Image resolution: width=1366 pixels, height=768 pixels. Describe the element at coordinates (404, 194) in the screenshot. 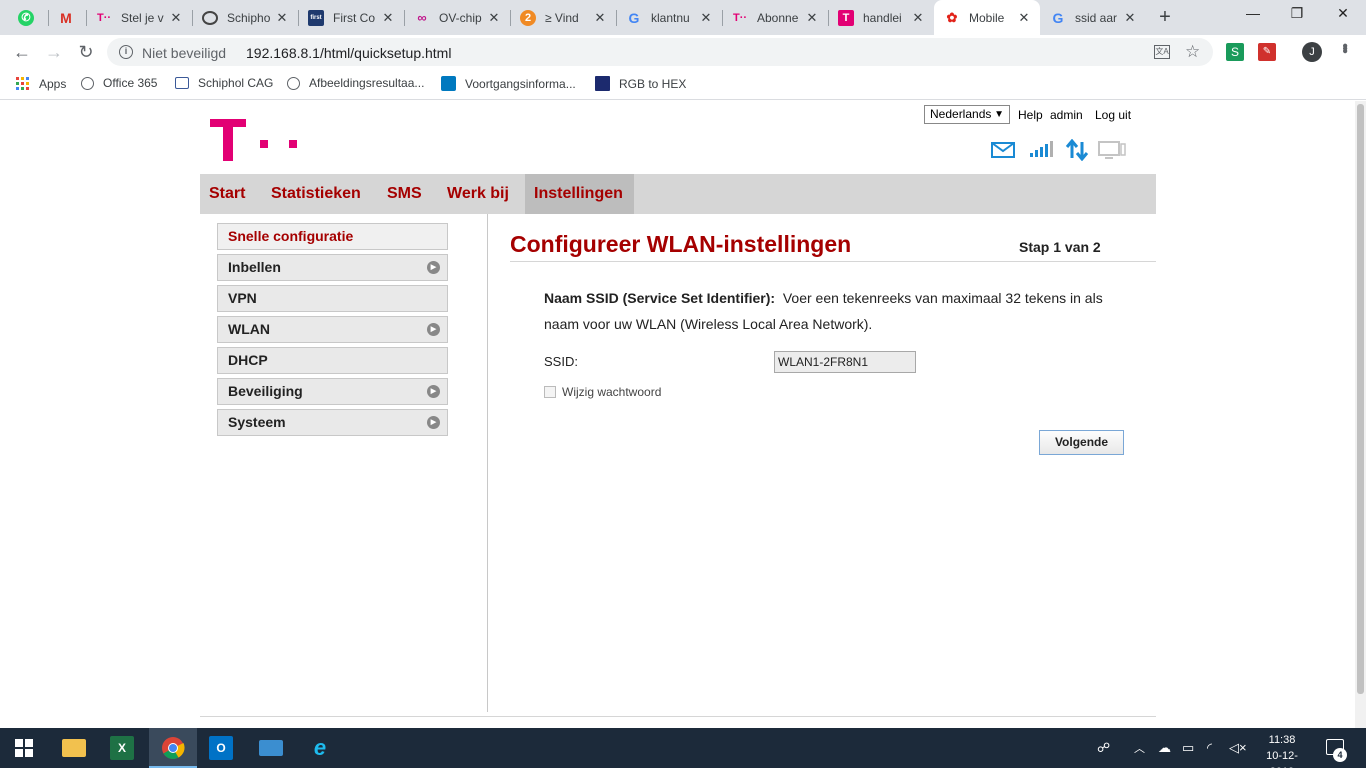

I see `nav-sms: SMS` at that location.